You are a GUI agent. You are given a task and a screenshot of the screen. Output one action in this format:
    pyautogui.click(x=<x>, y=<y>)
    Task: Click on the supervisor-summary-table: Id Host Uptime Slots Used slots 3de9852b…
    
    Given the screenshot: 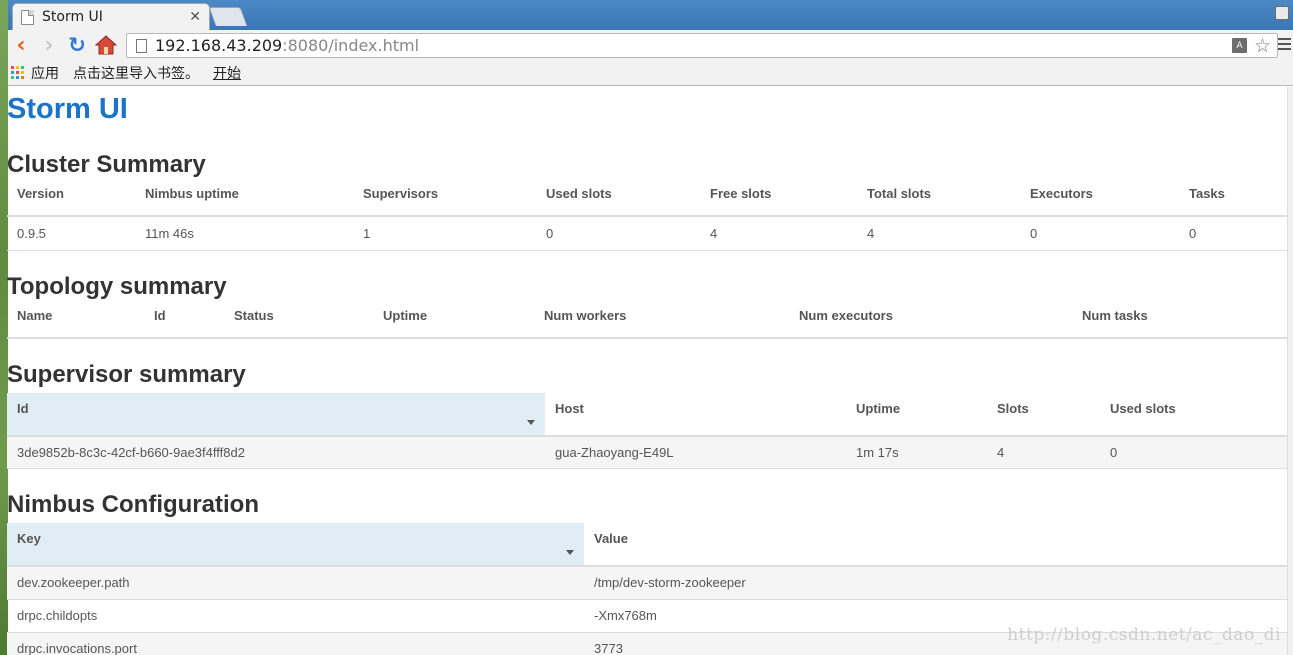 What is the action you would take?
    pyautogui.click(x=647, y=430)
    